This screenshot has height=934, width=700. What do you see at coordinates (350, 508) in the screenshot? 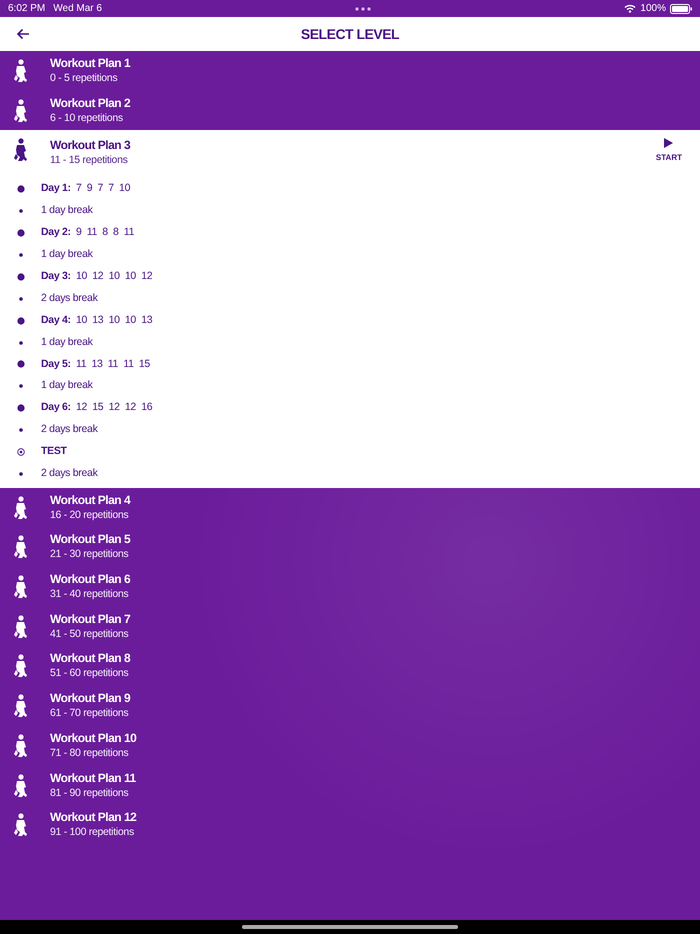
I see `workout-plan-item: Workout Plan 4 16 - 20 repetitions` at bounding box center [350, 508].